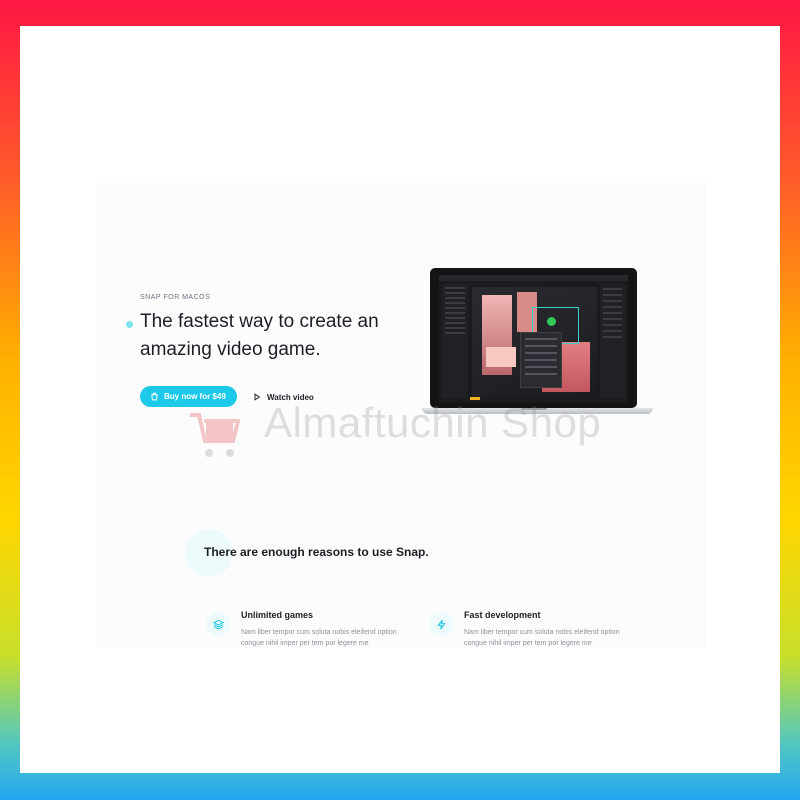 This screenshot has height=800, width=800. What do you see at coordinates (441, 624) in the screenshot?
I see `lightning-icon` at bounding box center [441, 624].